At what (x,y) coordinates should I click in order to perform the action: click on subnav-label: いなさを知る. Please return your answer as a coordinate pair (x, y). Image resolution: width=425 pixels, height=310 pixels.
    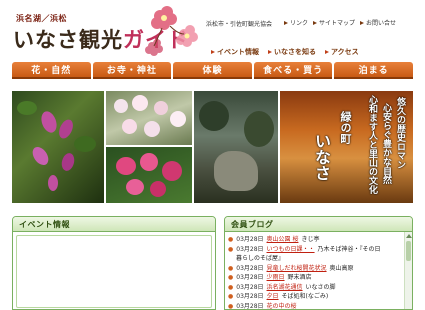
    Looking at the image, I should click on (295, 52).